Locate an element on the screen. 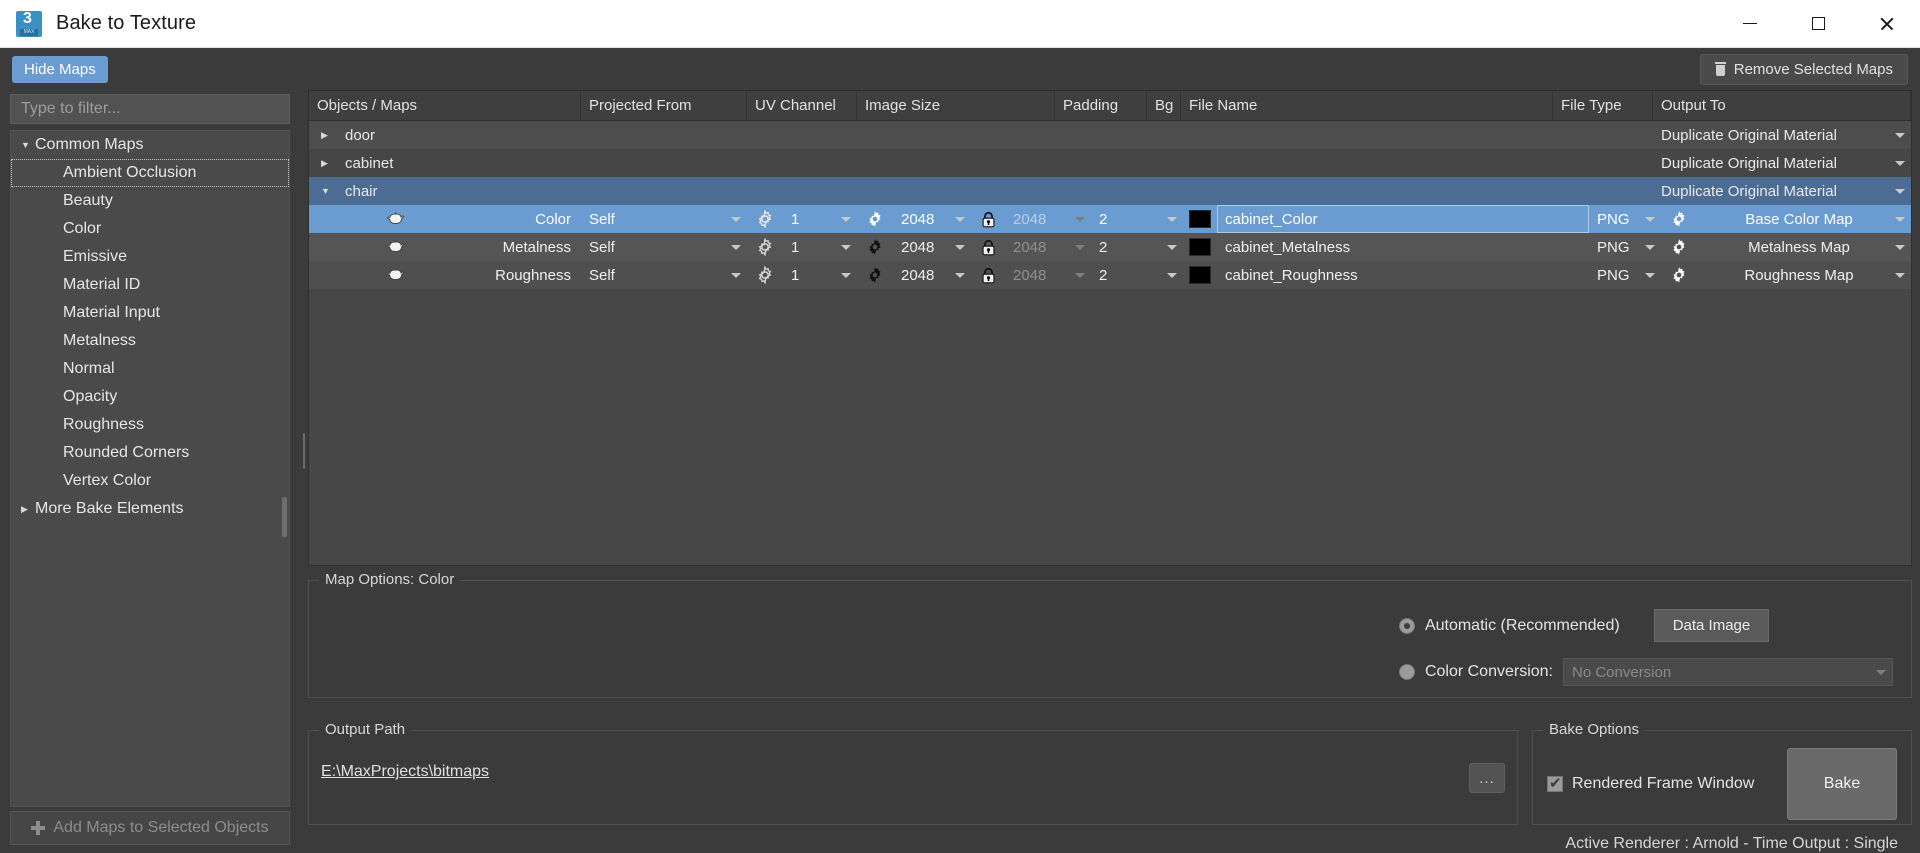 Image resolution: width=1920 pixels, height=853 pixels. automatic-radio is located at coordinates (1406, 625).